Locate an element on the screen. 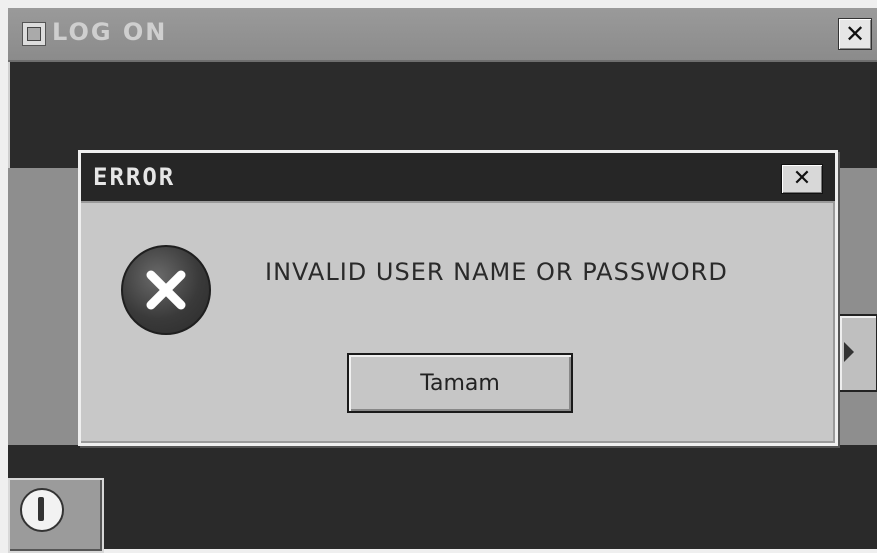  logon-close-button: ✕ is located at coordinates (855, 34).